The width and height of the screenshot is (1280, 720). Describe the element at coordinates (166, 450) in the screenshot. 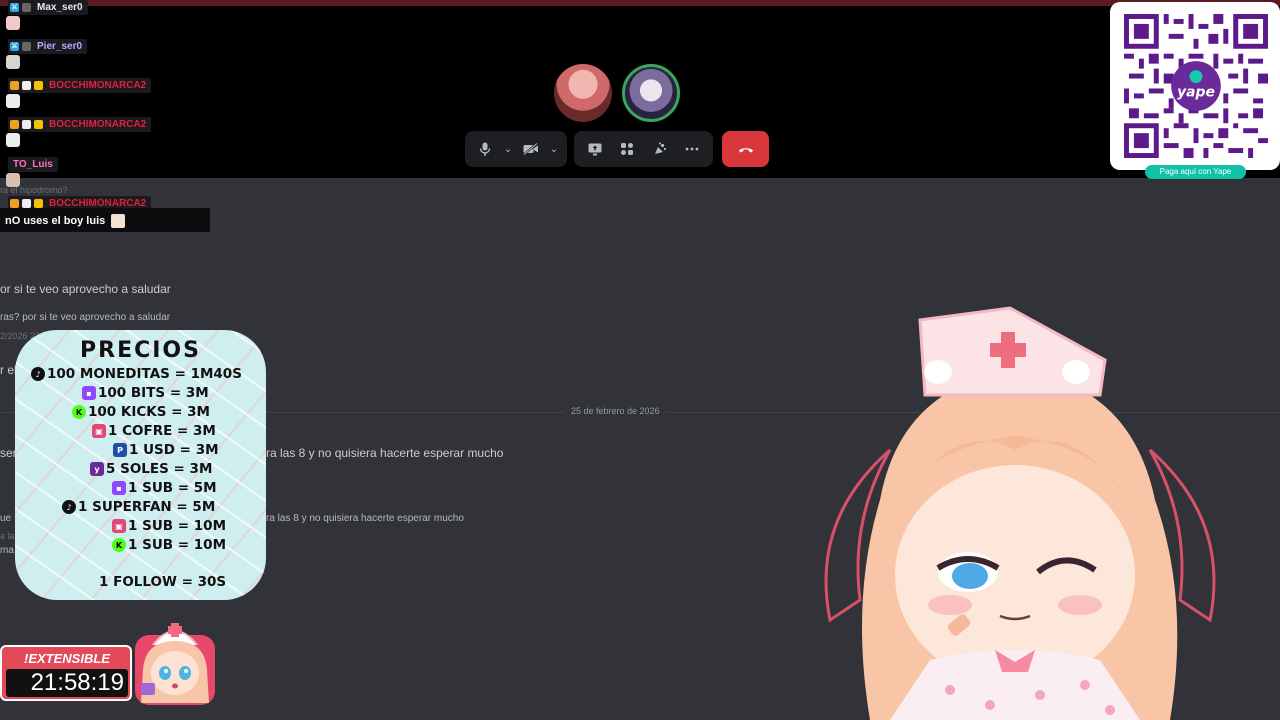

I see `price-row: P 1 USD = 3M` at that location.